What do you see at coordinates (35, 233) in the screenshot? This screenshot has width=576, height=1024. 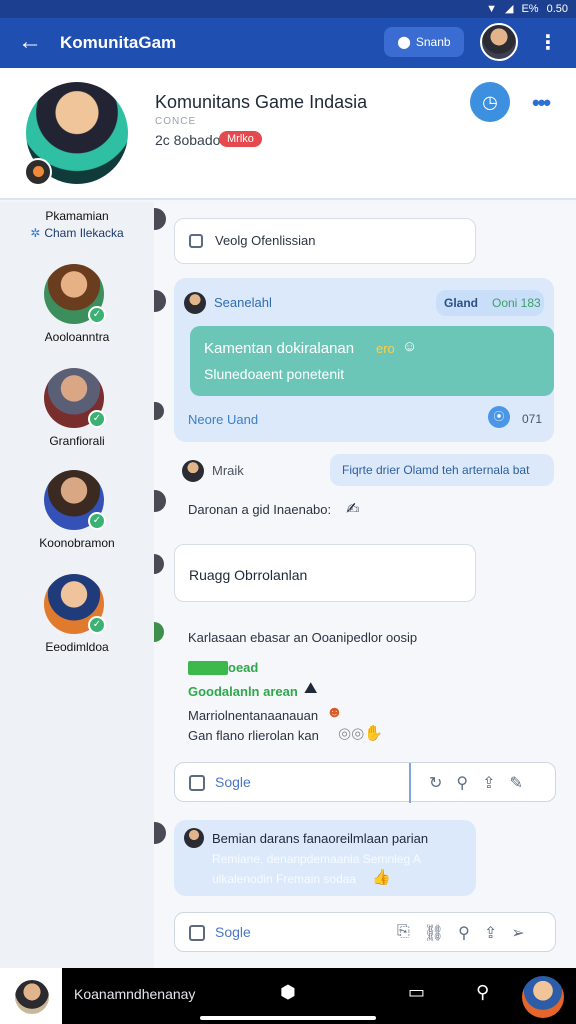 I see `sparkle-icon: ✲` at bounding box center [35, 233].